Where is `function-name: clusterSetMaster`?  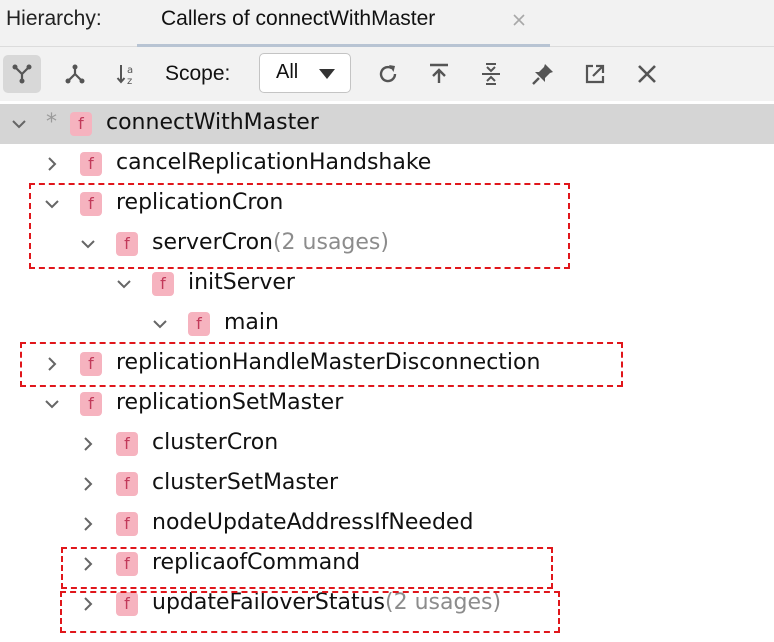
function-name: clusterSetMaster is located at coordinates (245, 482).